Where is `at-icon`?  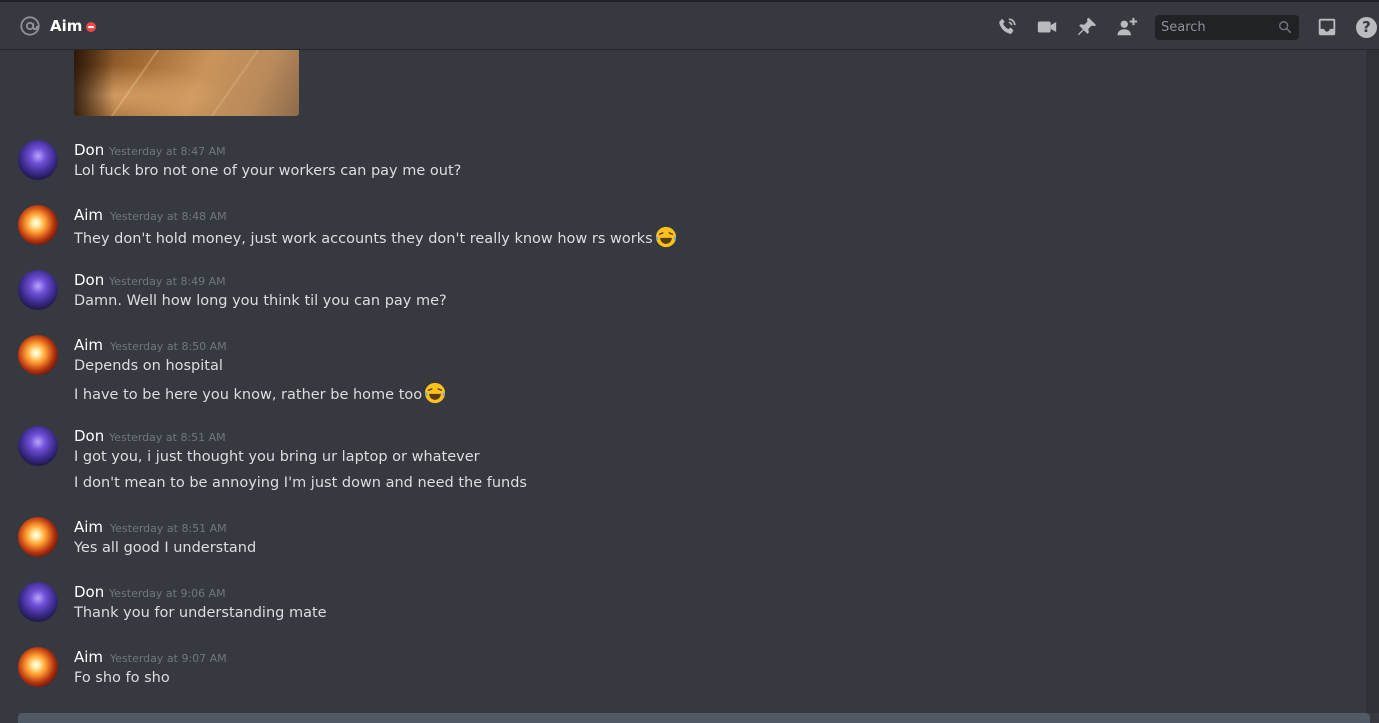 at-icon is located at coordinates (30, 26).